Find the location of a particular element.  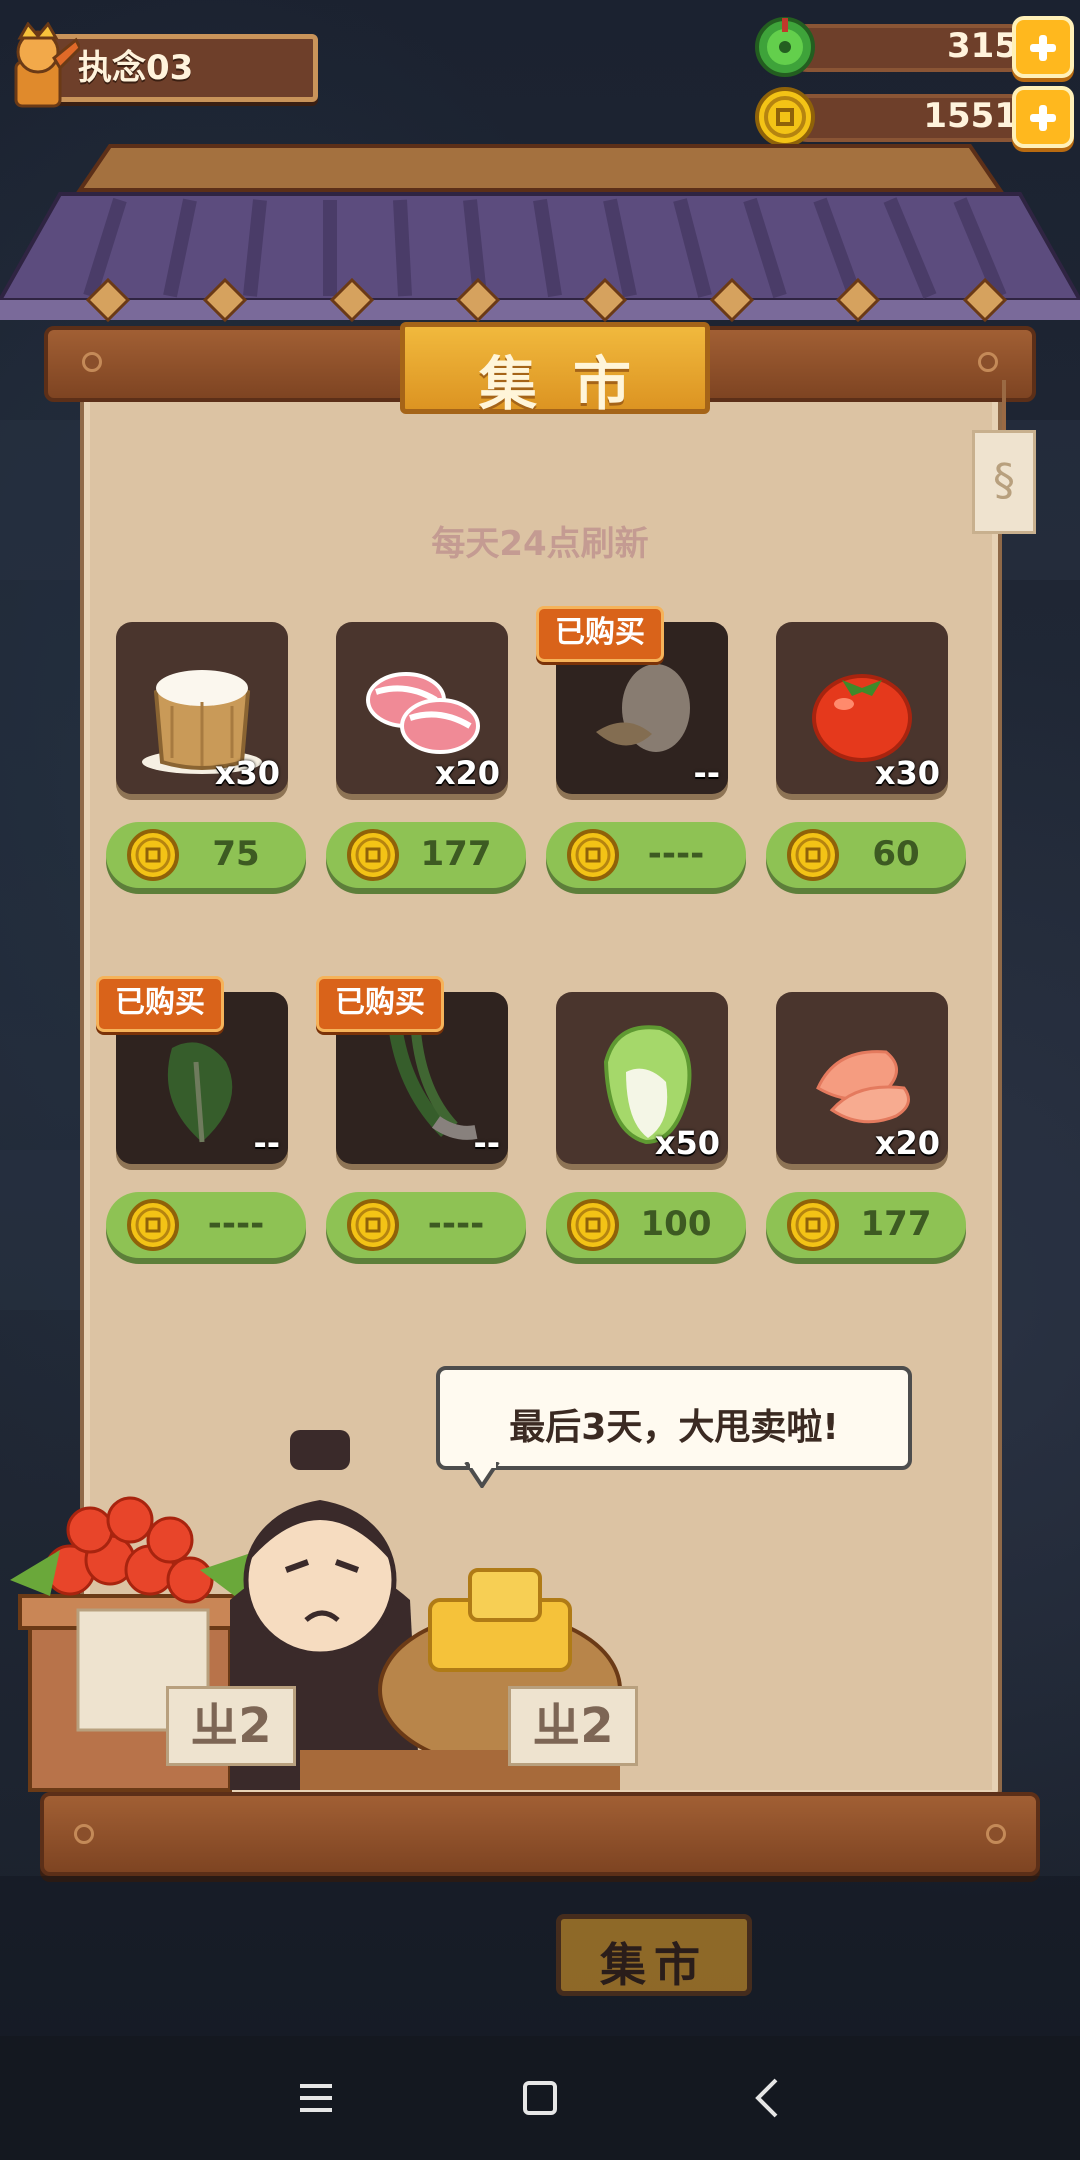

shop-item-tomato: x30 60 is located at coordinates (866, 757).